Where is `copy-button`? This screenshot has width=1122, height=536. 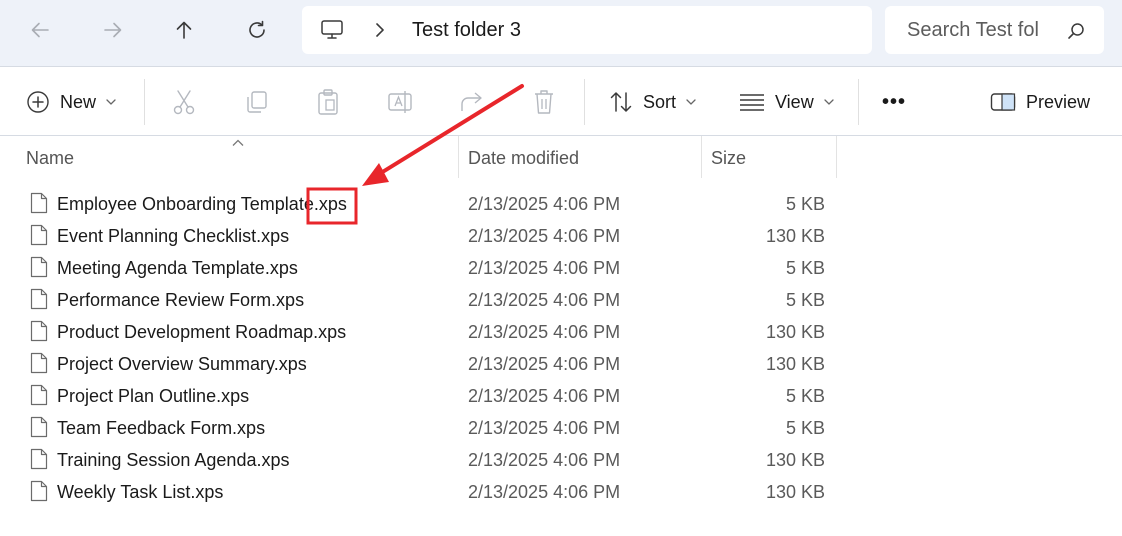 copy-button is located at coordinates (256, 102).